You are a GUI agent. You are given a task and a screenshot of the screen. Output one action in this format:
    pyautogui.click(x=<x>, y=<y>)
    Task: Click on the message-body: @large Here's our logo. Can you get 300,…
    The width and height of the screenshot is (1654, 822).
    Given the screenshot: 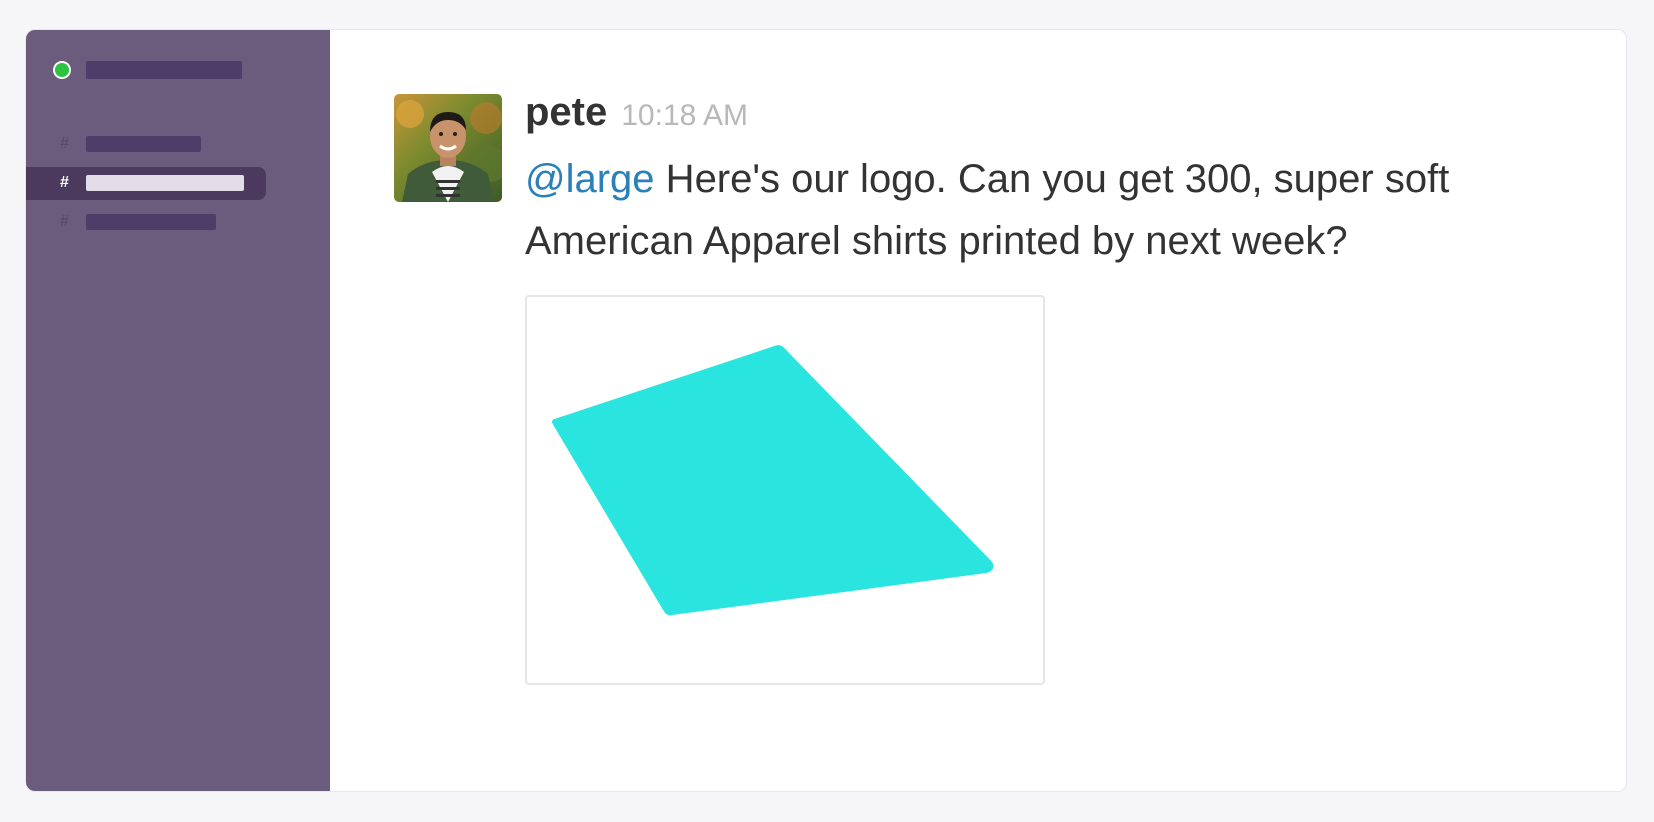 What is the action you would take?
    pyautogui.click(x=1035, y=210)
    